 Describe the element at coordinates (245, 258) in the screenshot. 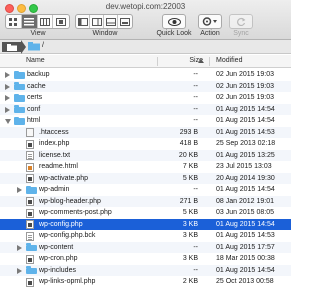

I see `file-modified: 18 Mar 2015 00:38` at that location.